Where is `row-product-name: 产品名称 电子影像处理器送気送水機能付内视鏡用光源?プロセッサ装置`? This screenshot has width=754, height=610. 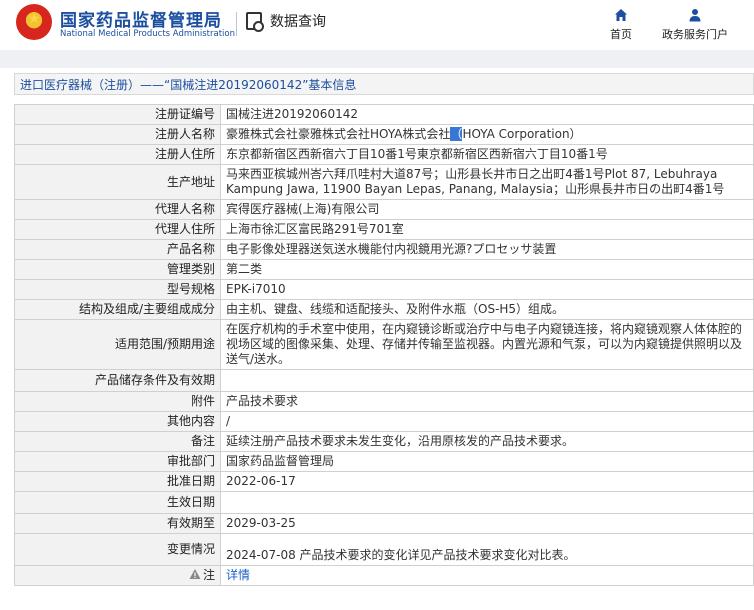 row-product-name: 产品名称 电子影像处理器送気送水機能付内视鏡用光源?プロセッサ装置 is located at coordinates (384, 249).